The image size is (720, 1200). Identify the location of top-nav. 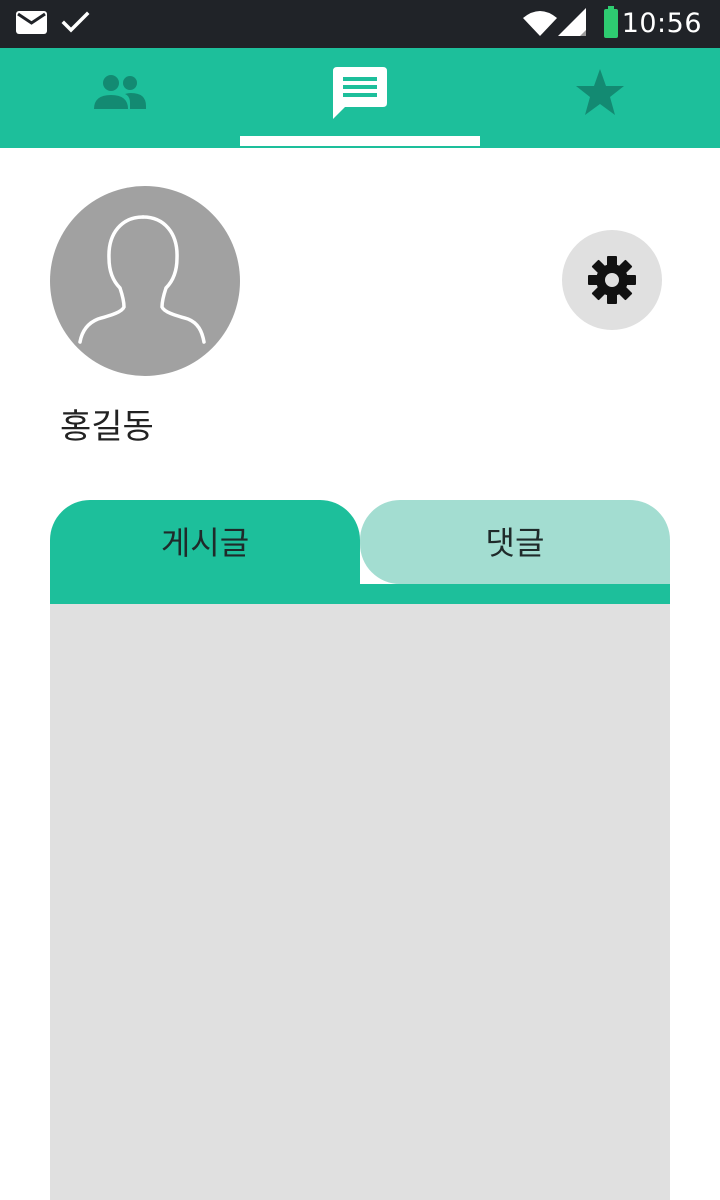
(360, 98).